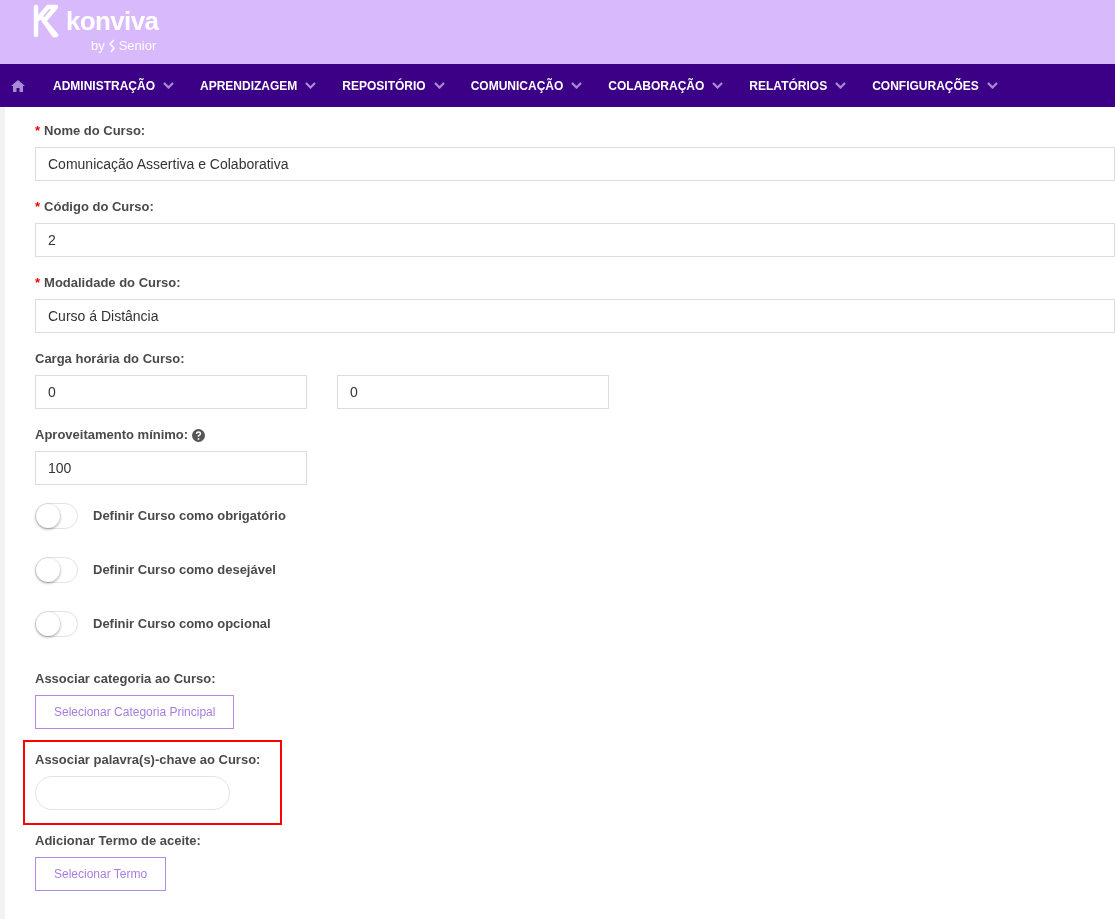 The width and height of the screenshot is (1115, 919). I want to click on nav-menu-item: COMUNICAÇÃO, so click(526, 85).